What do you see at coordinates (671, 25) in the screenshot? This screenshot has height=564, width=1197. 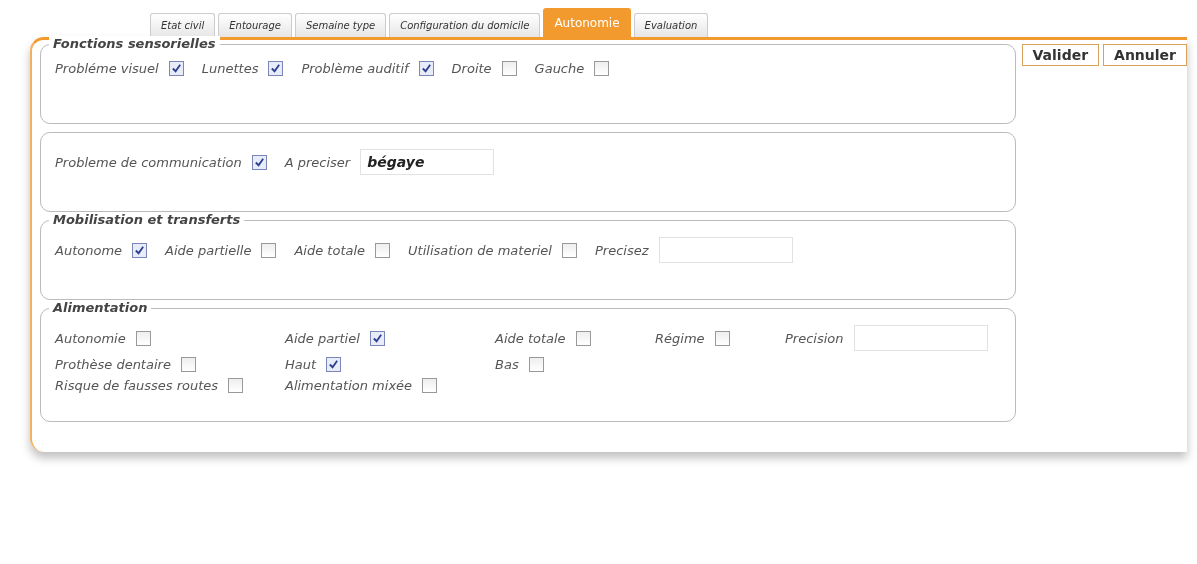 I see `tab: Evaluation` at bounding box center [671, 25].